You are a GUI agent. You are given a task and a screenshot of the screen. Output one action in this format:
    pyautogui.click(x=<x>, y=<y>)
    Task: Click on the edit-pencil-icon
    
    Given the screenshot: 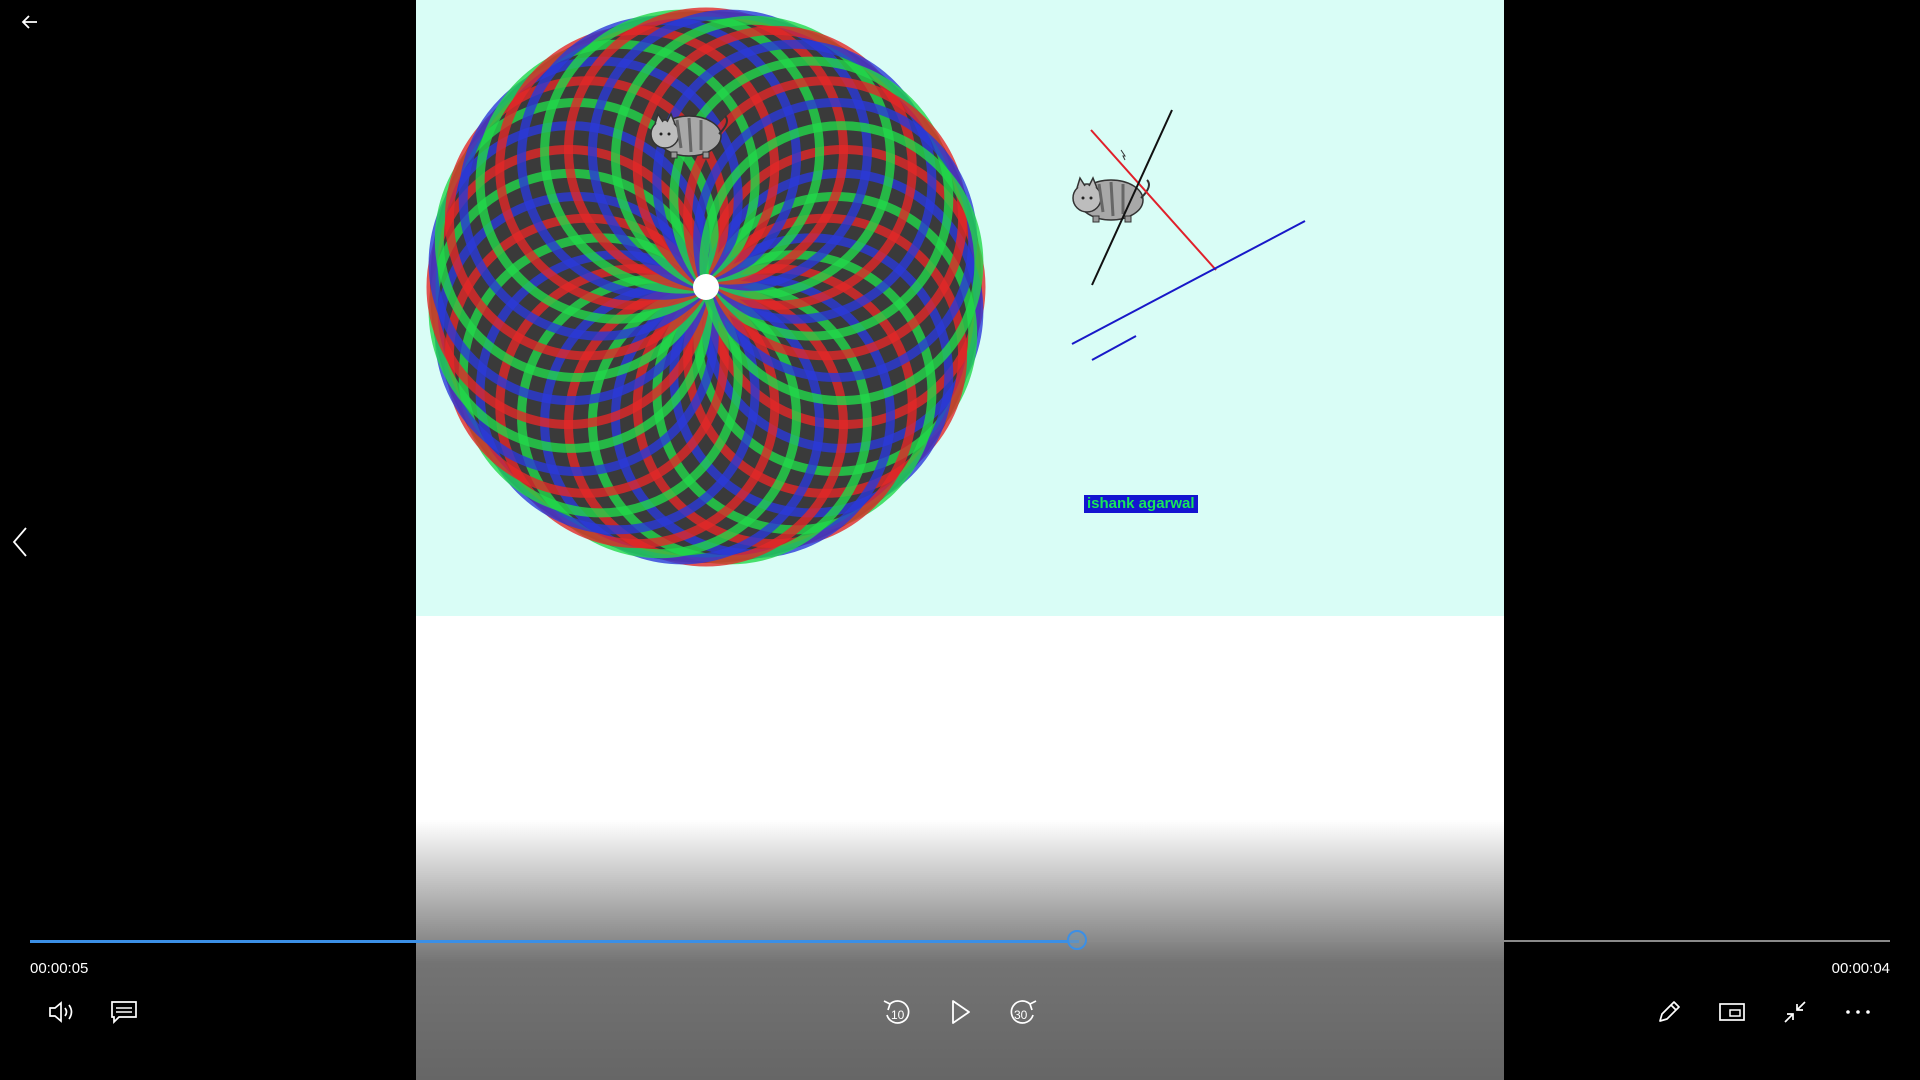 What is the action you would take?
    pyautogui.click(x=1669, y=1011)
    